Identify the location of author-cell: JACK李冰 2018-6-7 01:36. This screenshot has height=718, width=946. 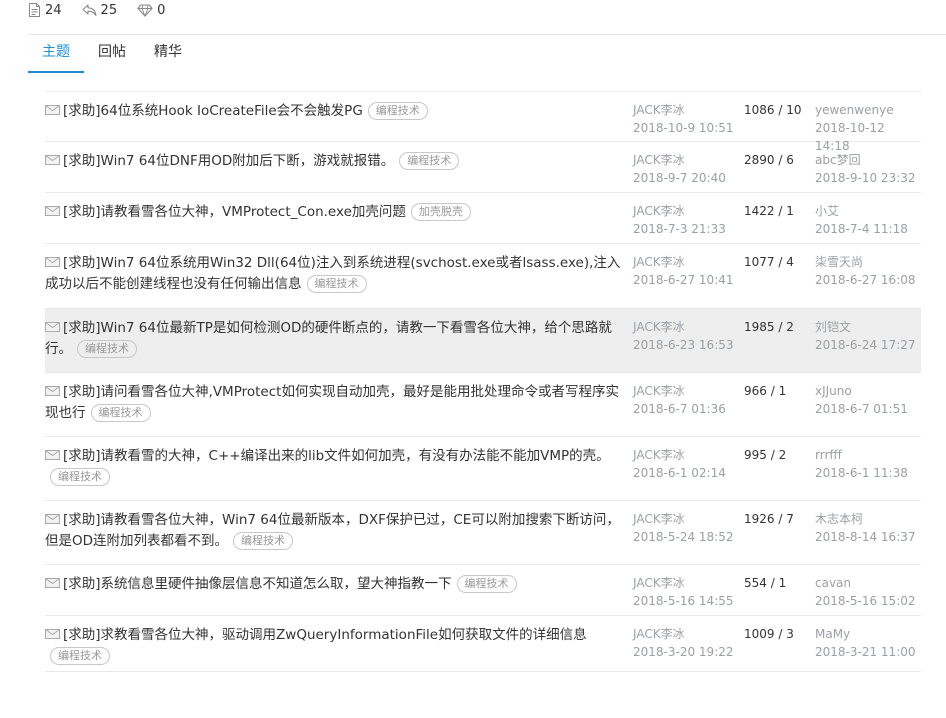
(679, 400).